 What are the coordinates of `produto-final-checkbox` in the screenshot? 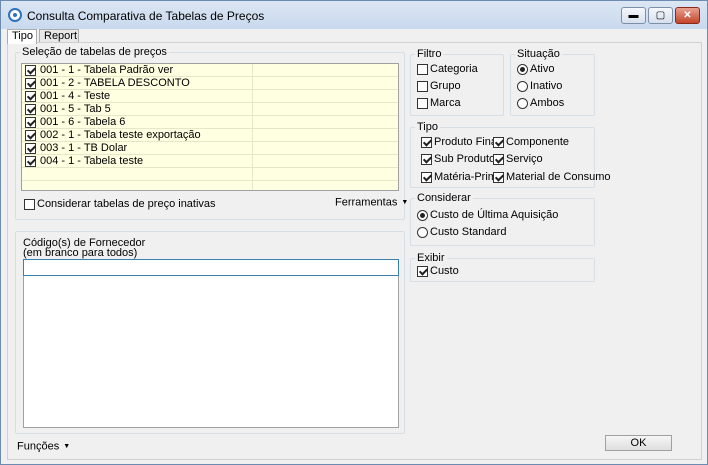 It's located at (426, 142).